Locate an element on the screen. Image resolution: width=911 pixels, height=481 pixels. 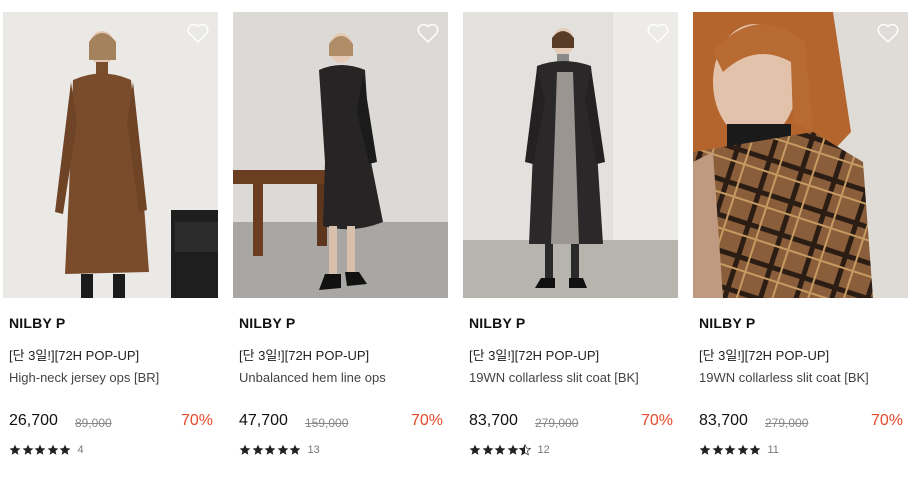
sale-price: 47,700 is located at coordinates (263, 420).